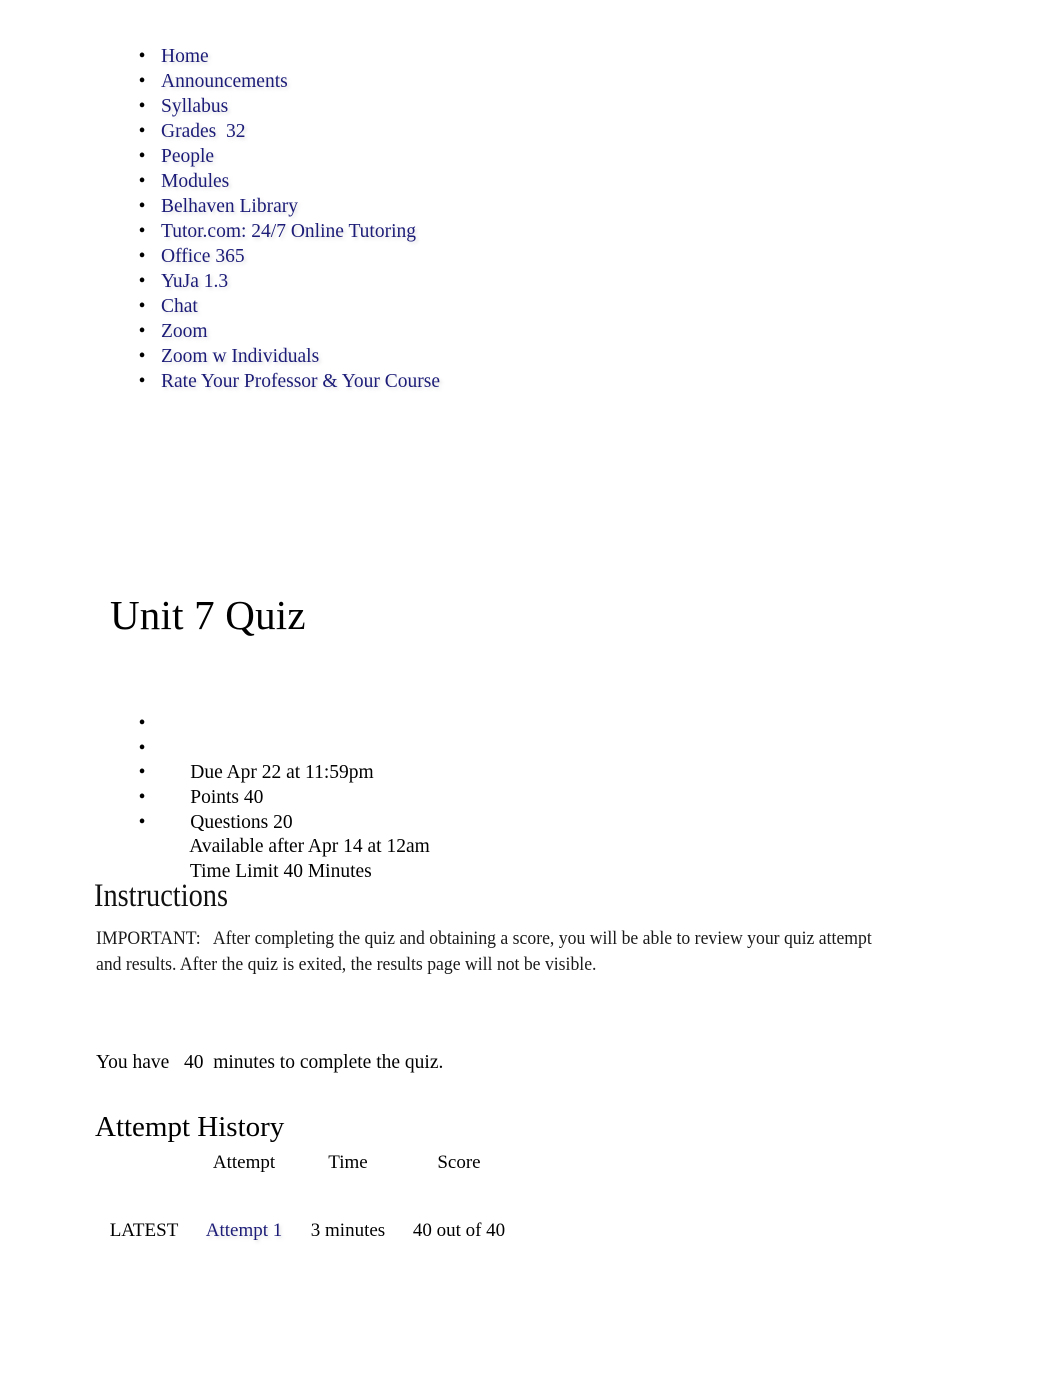  What do you see at coordinates (229, 206) in the screenshot?
I see `nav-link-belhaven-library: Belhaven Library` at bounding box center [229, 206].